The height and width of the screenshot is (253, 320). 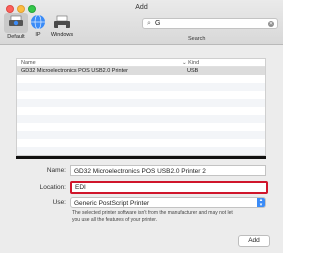 I want to click on ip-tab: IP, so click(x=38, y=25).